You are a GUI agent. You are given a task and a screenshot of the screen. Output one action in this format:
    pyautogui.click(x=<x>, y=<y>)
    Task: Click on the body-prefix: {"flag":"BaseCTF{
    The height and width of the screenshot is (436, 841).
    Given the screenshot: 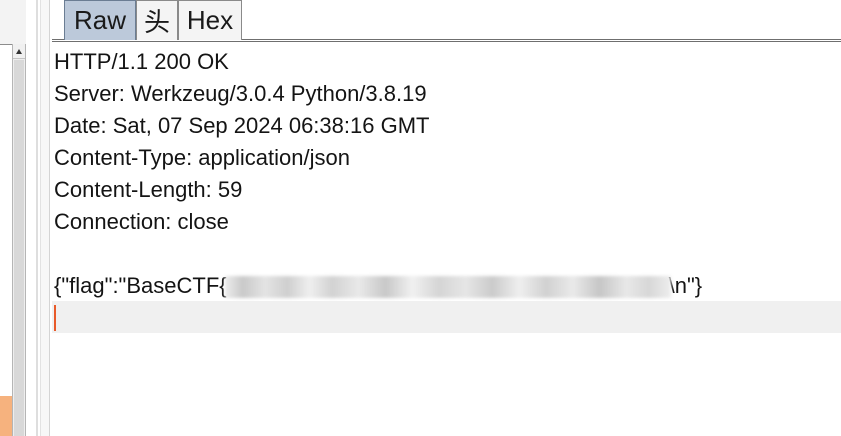 What is the action you would take?
    pyautogui.click(x=140, y=285)
    